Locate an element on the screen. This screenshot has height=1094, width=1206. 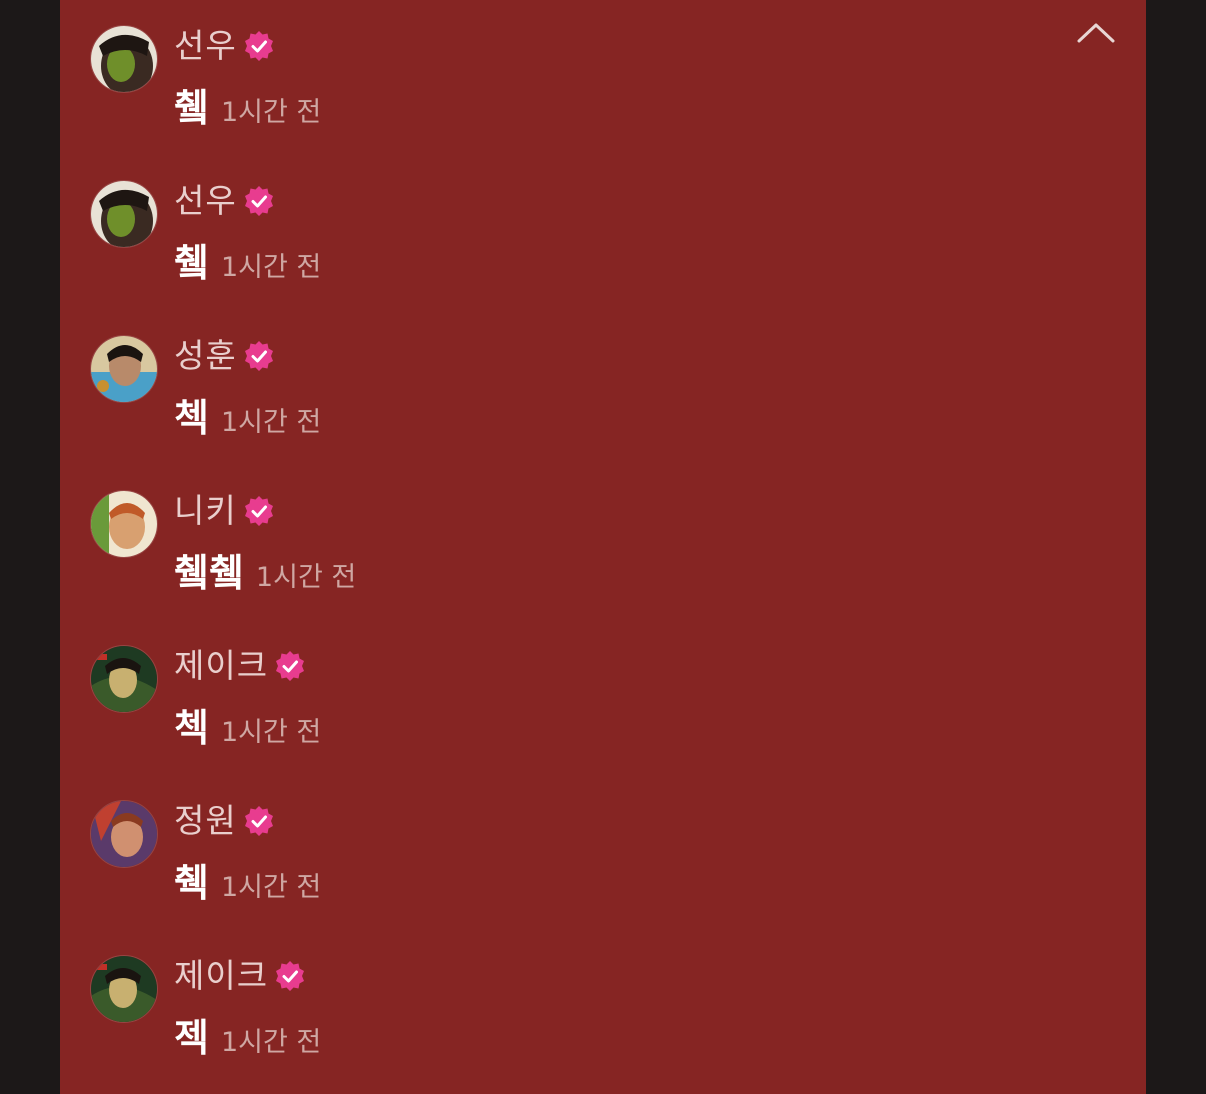
author-name: 니키 is located at coordinates (205, 511).